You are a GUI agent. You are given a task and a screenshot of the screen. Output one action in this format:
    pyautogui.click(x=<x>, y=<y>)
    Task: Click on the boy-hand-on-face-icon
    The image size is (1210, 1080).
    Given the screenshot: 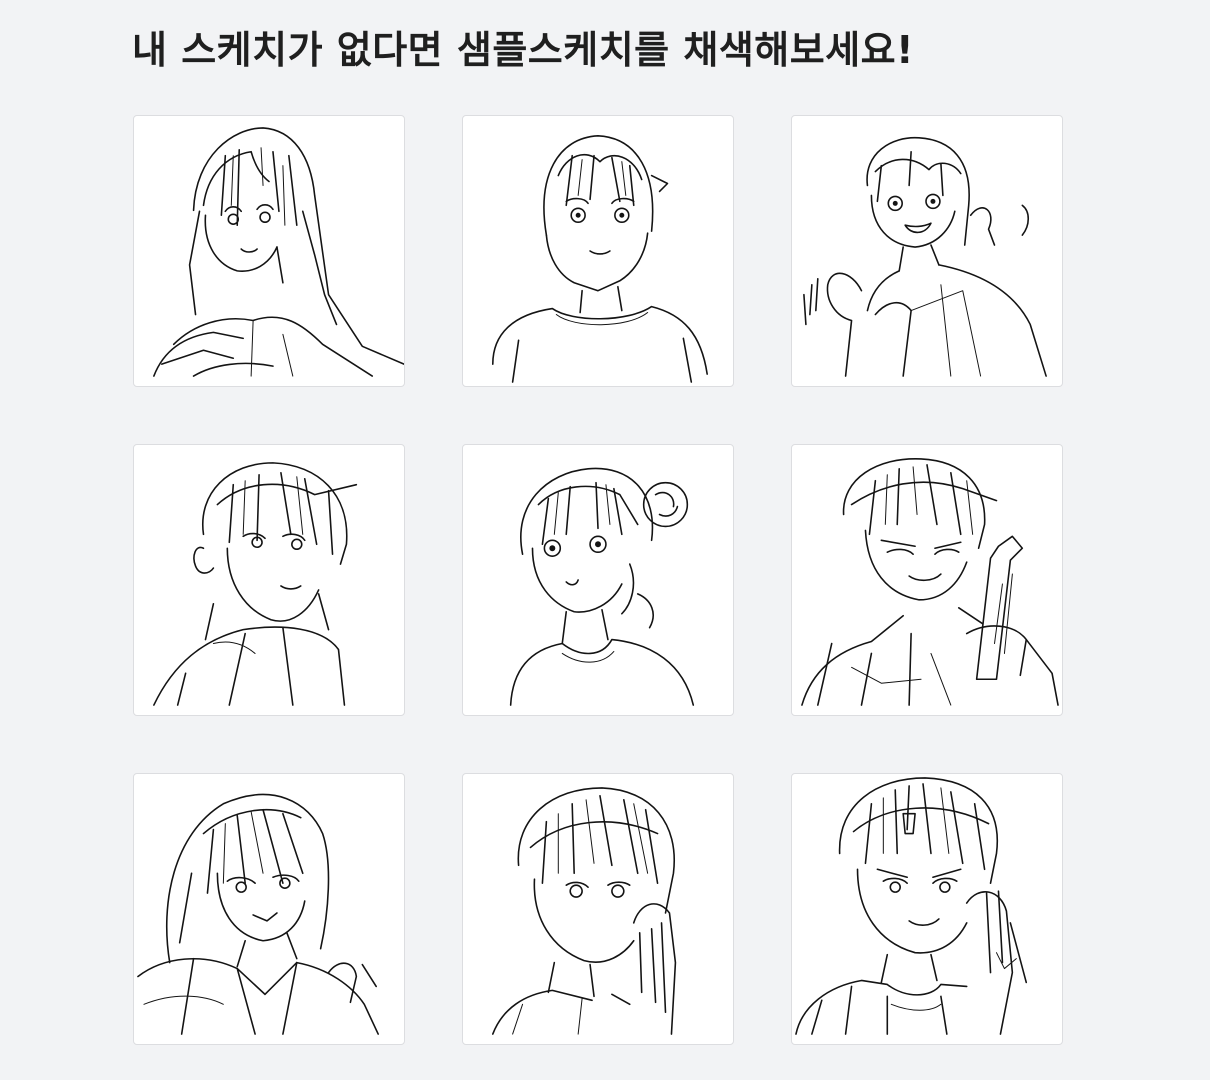 What is the action you would take?
    pyautogui.click(x=911, y=906)
    